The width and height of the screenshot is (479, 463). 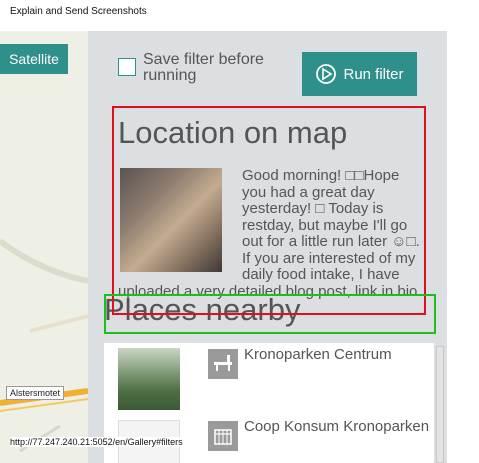 I want to click on places-scrollbar, so click(x=440, y=404).